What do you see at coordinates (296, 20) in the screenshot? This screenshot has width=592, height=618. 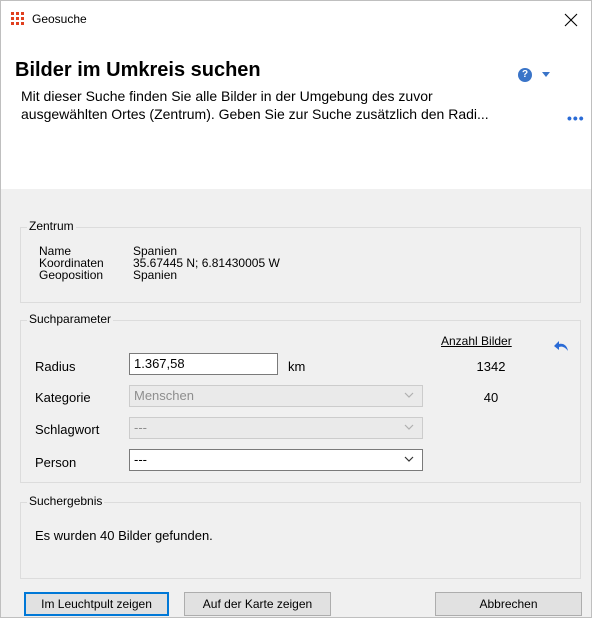 I see `title-bar: Geosuche` at bounding box center [296, 20].